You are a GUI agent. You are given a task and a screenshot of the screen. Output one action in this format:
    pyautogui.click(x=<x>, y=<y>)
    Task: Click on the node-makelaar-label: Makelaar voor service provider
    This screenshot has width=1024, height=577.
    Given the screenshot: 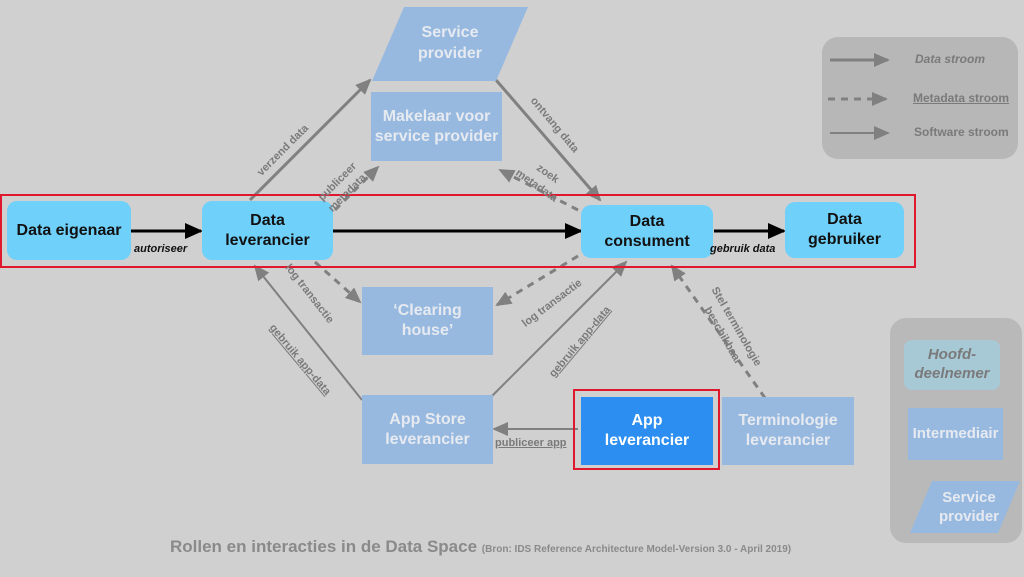 What is the action you would take?
    pyautogui.click(x=436, y=126)
    